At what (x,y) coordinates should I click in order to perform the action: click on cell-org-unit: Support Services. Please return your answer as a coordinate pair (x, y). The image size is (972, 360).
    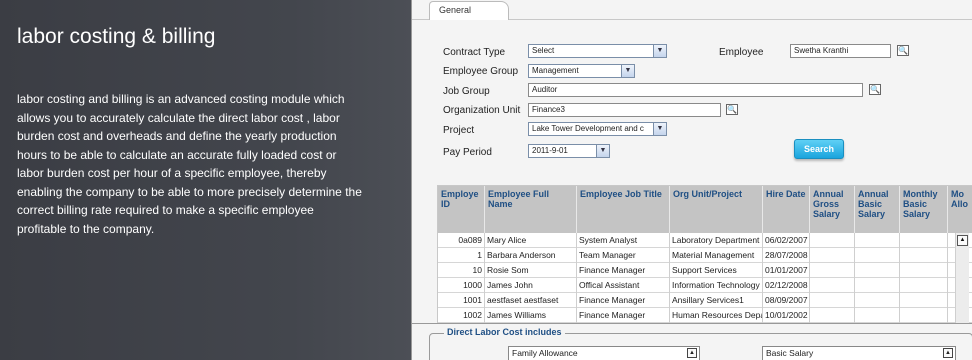
    Looking at the image, I should click on (716, 270).